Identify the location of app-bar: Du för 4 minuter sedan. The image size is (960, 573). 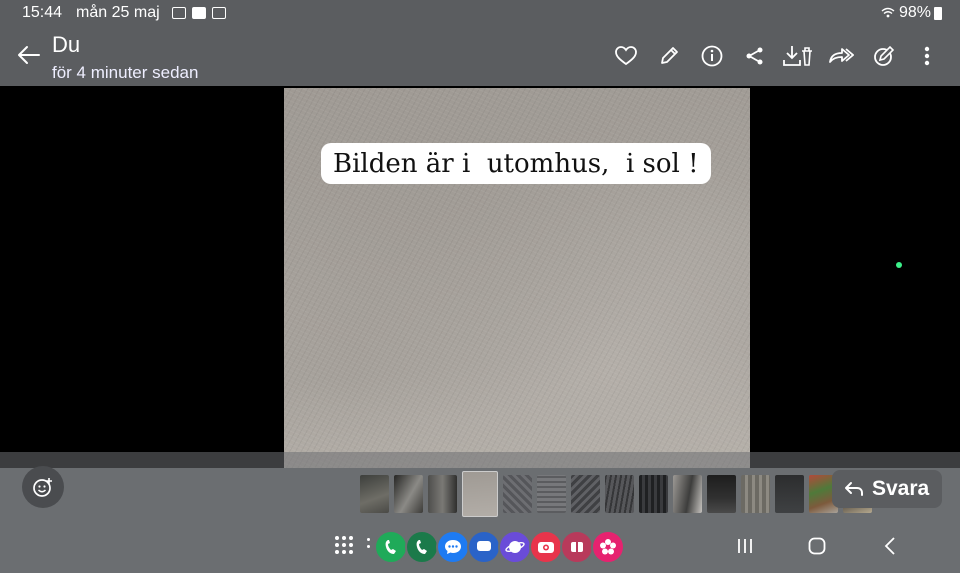
(480, 56).